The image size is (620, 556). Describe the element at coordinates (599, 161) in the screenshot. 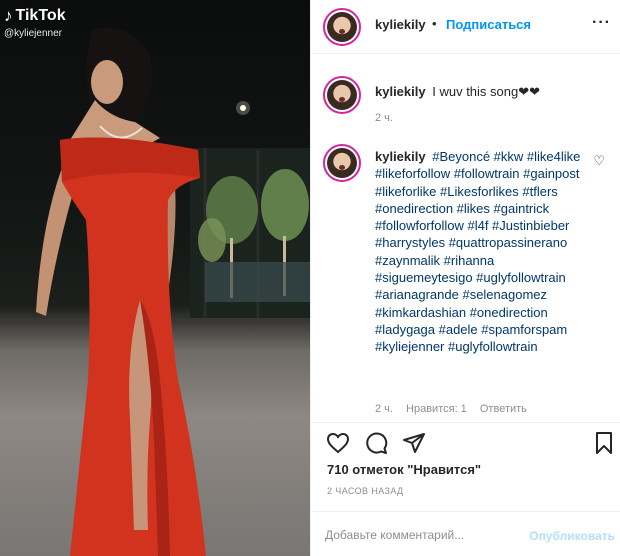

I see `like-comment-heart-icon: ♡` at that location.